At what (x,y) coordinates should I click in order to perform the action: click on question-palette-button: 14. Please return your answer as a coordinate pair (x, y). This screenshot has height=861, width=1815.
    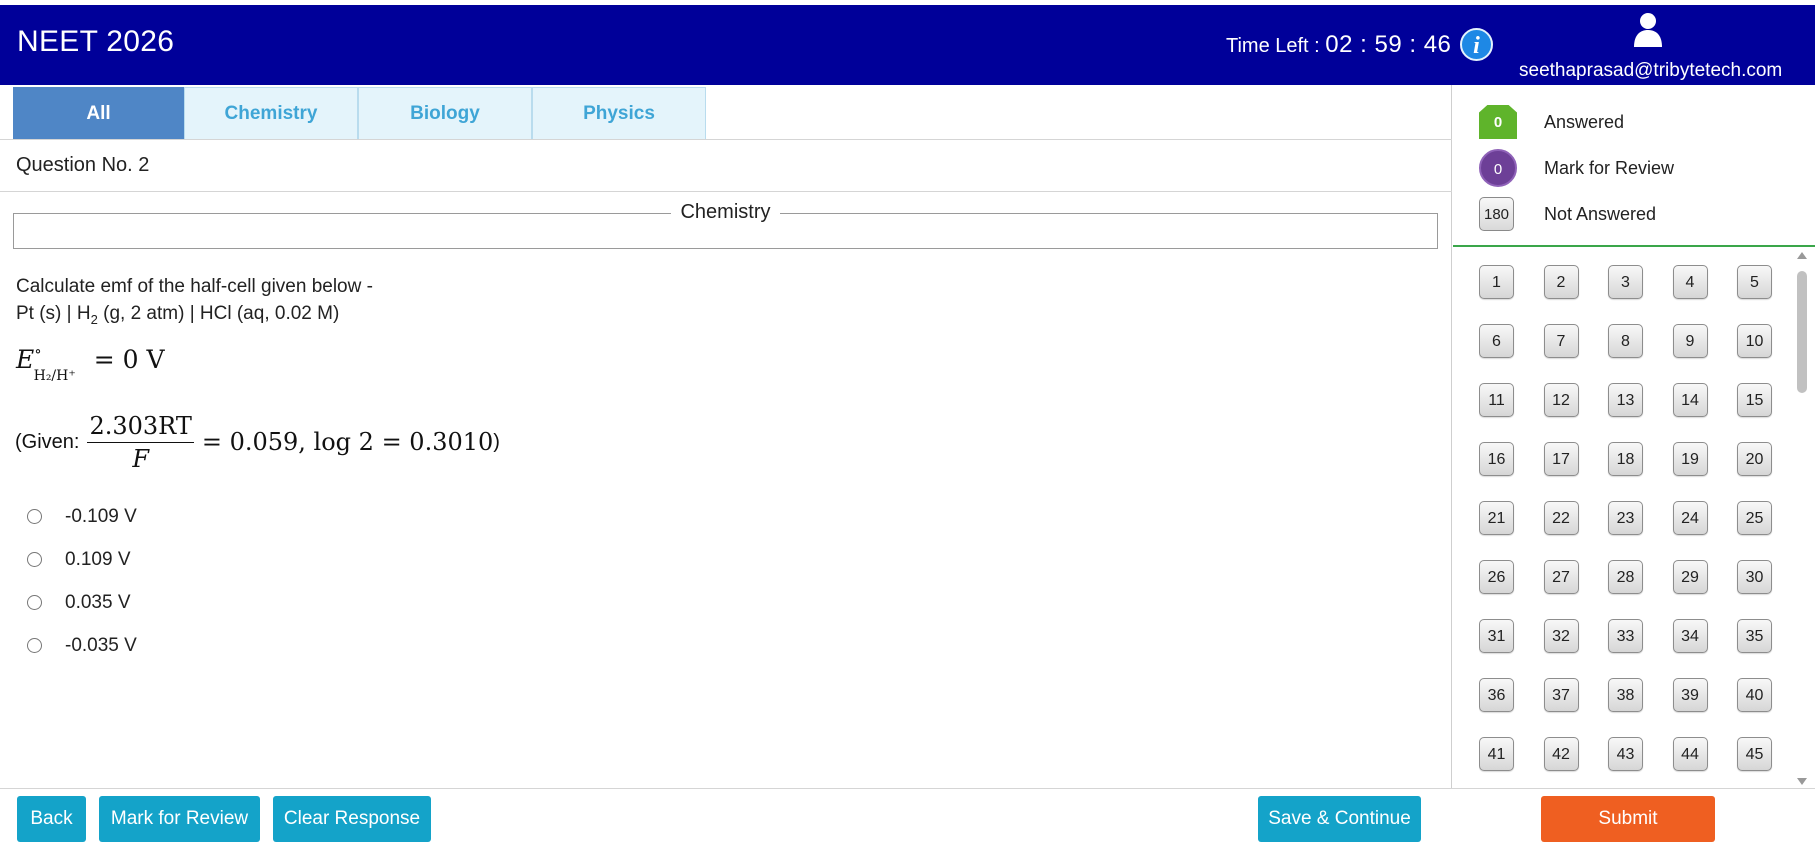
    Looking at the image, I should click on (1690, 400).